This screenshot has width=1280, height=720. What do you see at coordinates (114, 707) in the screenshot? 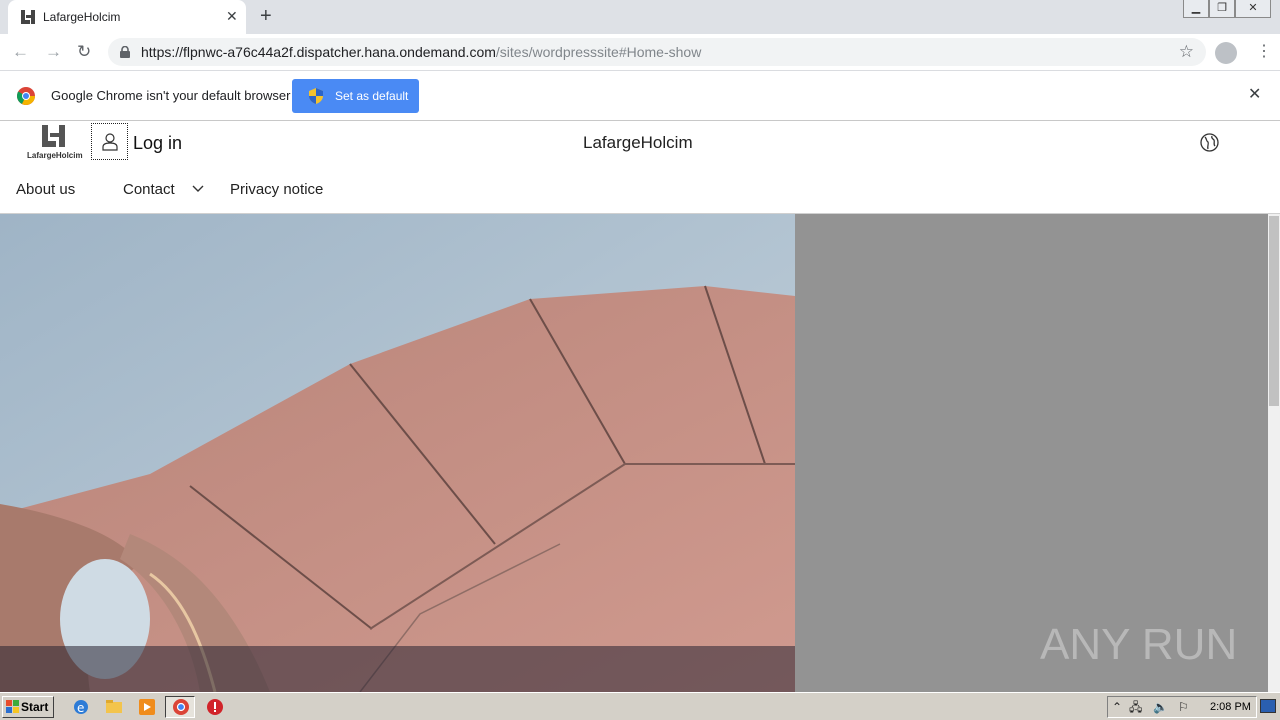
I see `file-explorer-icon` at bounding box center [114, 707].